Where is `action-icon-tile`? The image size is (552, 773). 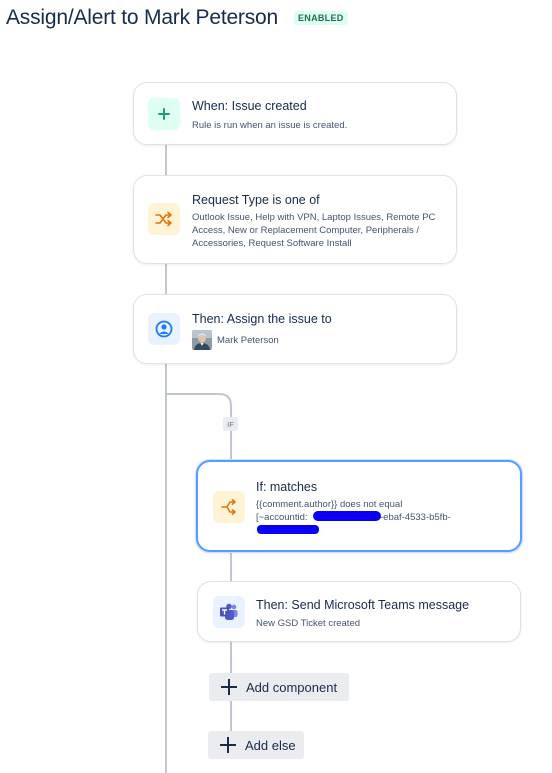
action-icon-tile is located at coordinates (164, 329).